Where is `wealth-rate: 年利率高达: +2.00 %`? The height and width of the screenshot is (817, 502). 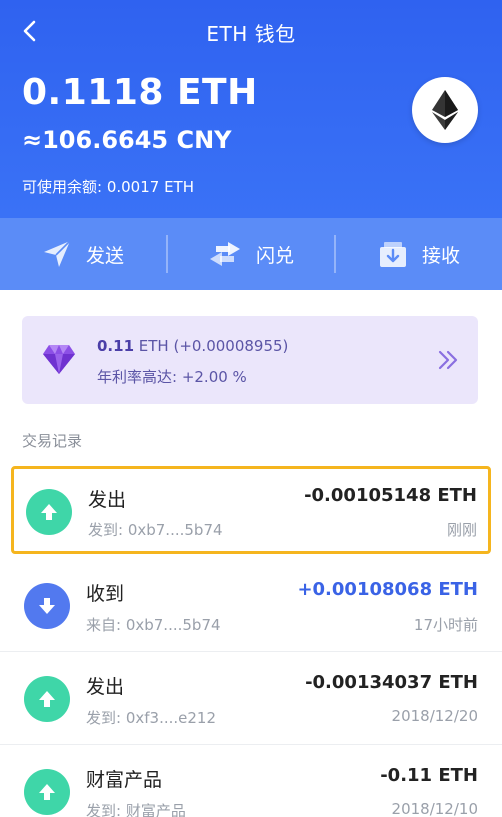 wealth-rate: 年利率高达: +2.00 % is located at coordinates (172, 377).